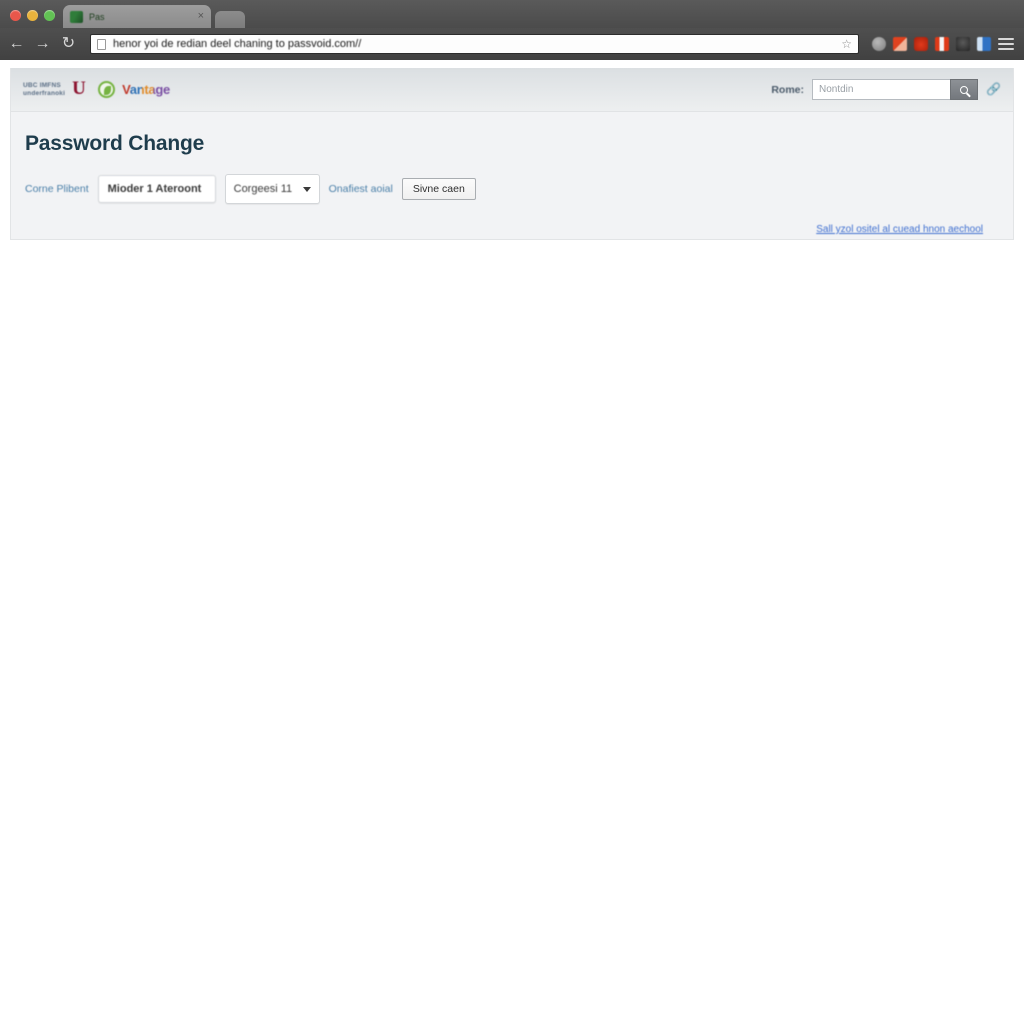 This screenshot has width=1024, height=1024. I want to click on search-label: Rome:, so click(787, 89).